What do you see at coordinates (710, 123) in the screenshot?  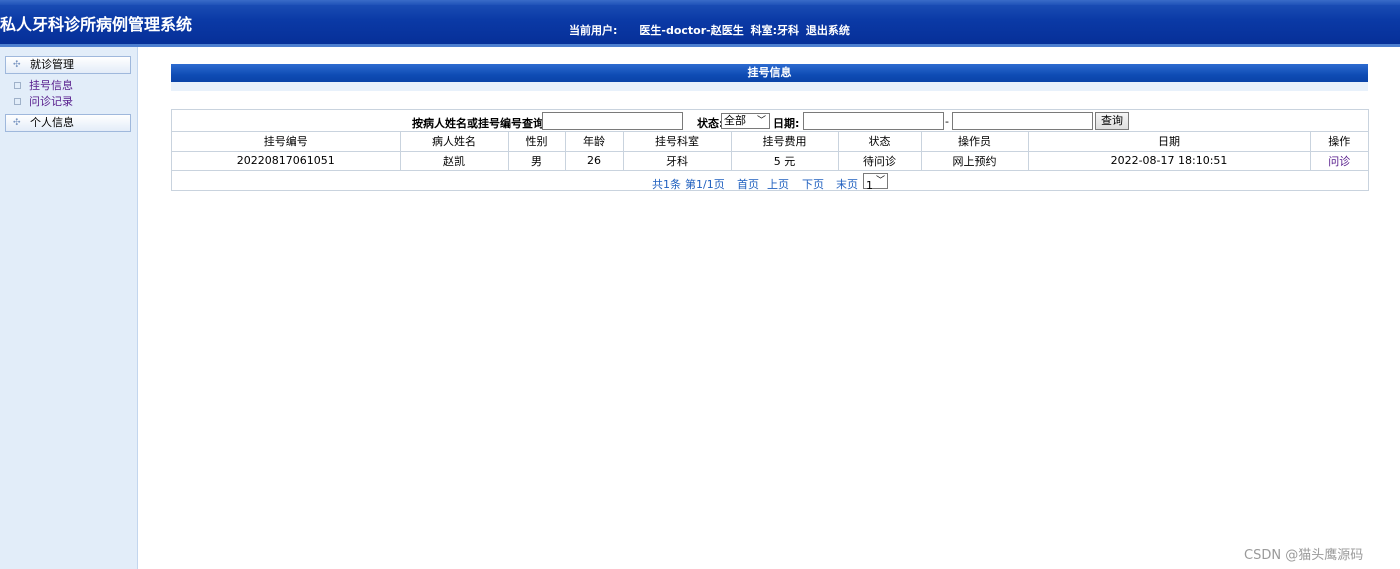 I see `status-label: 状态:` at bounding box center [710, 123].